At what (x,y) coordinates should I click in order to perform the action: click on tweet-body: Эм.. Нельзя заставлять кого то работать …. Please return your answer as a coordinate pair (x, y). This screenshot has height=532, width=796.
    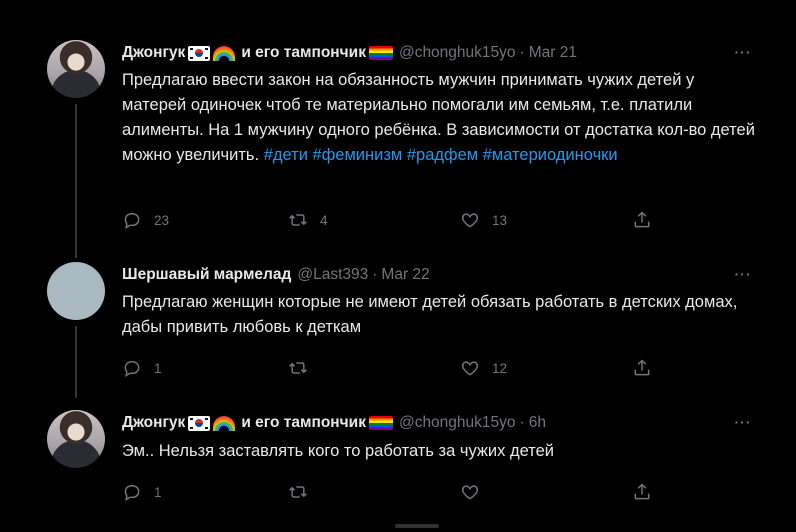
    Looking at the image, I should click on (338, 451).